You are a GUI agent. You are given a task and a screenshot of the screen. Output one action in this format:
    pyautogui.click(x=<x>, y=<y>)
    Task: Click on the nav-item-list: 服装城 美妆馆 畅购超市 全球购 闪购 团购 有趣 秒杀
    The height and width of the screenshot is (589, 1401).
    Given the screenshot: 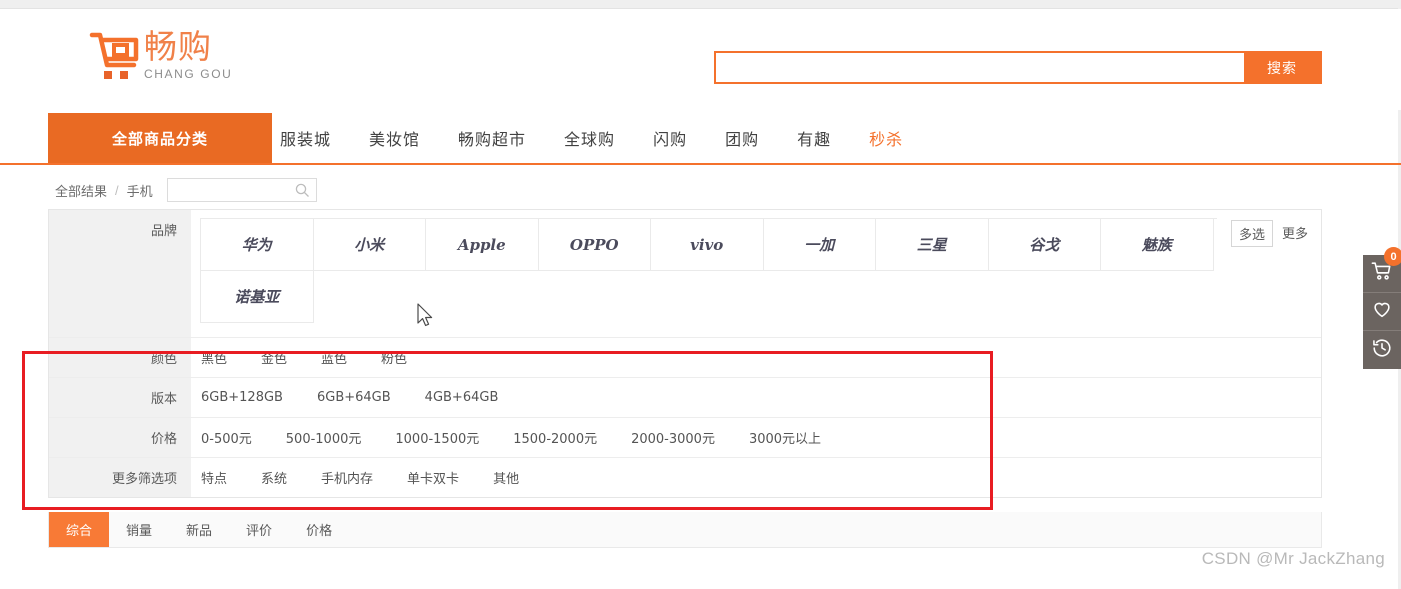 What is the action you would take?
    pyautogui.click(x=610, y=138)
    